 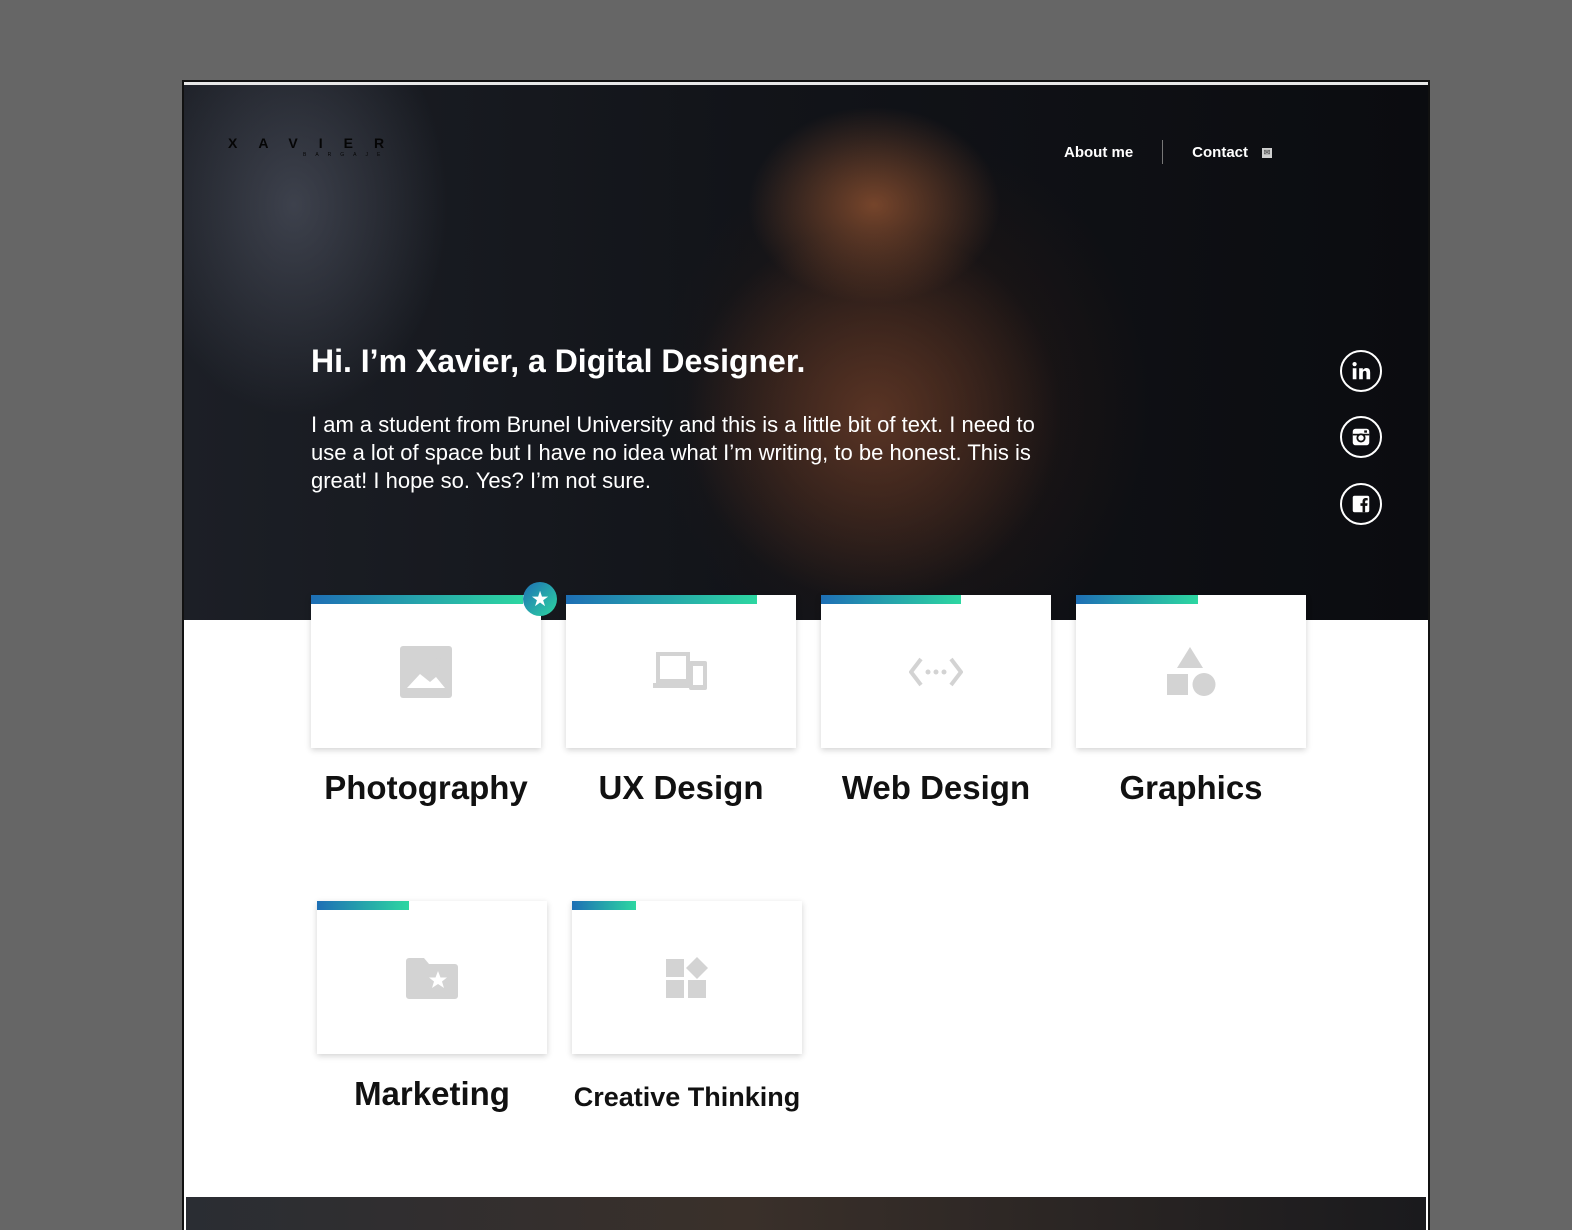 I want to click on skill-creative-thinking: Creative Thinking, so click(x=687, y=1007).